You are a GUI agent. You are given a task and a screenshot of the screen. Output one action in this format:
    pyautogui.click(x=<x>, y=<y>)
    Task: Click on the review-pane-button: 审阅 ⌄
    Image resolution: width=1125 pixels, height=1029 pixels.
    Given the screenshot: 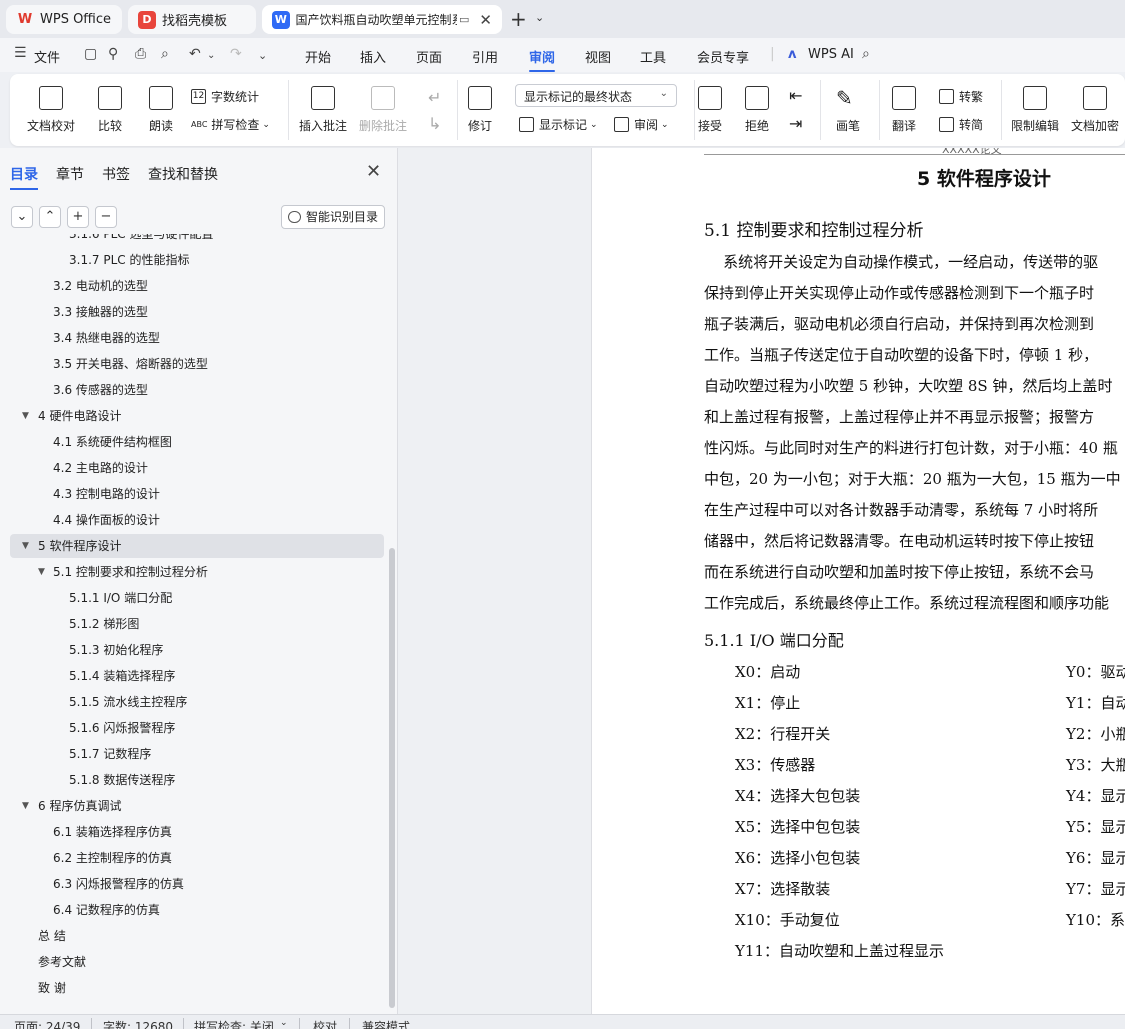 What is the action you would take?
    pyautogui.click(x=641, y=124)
    